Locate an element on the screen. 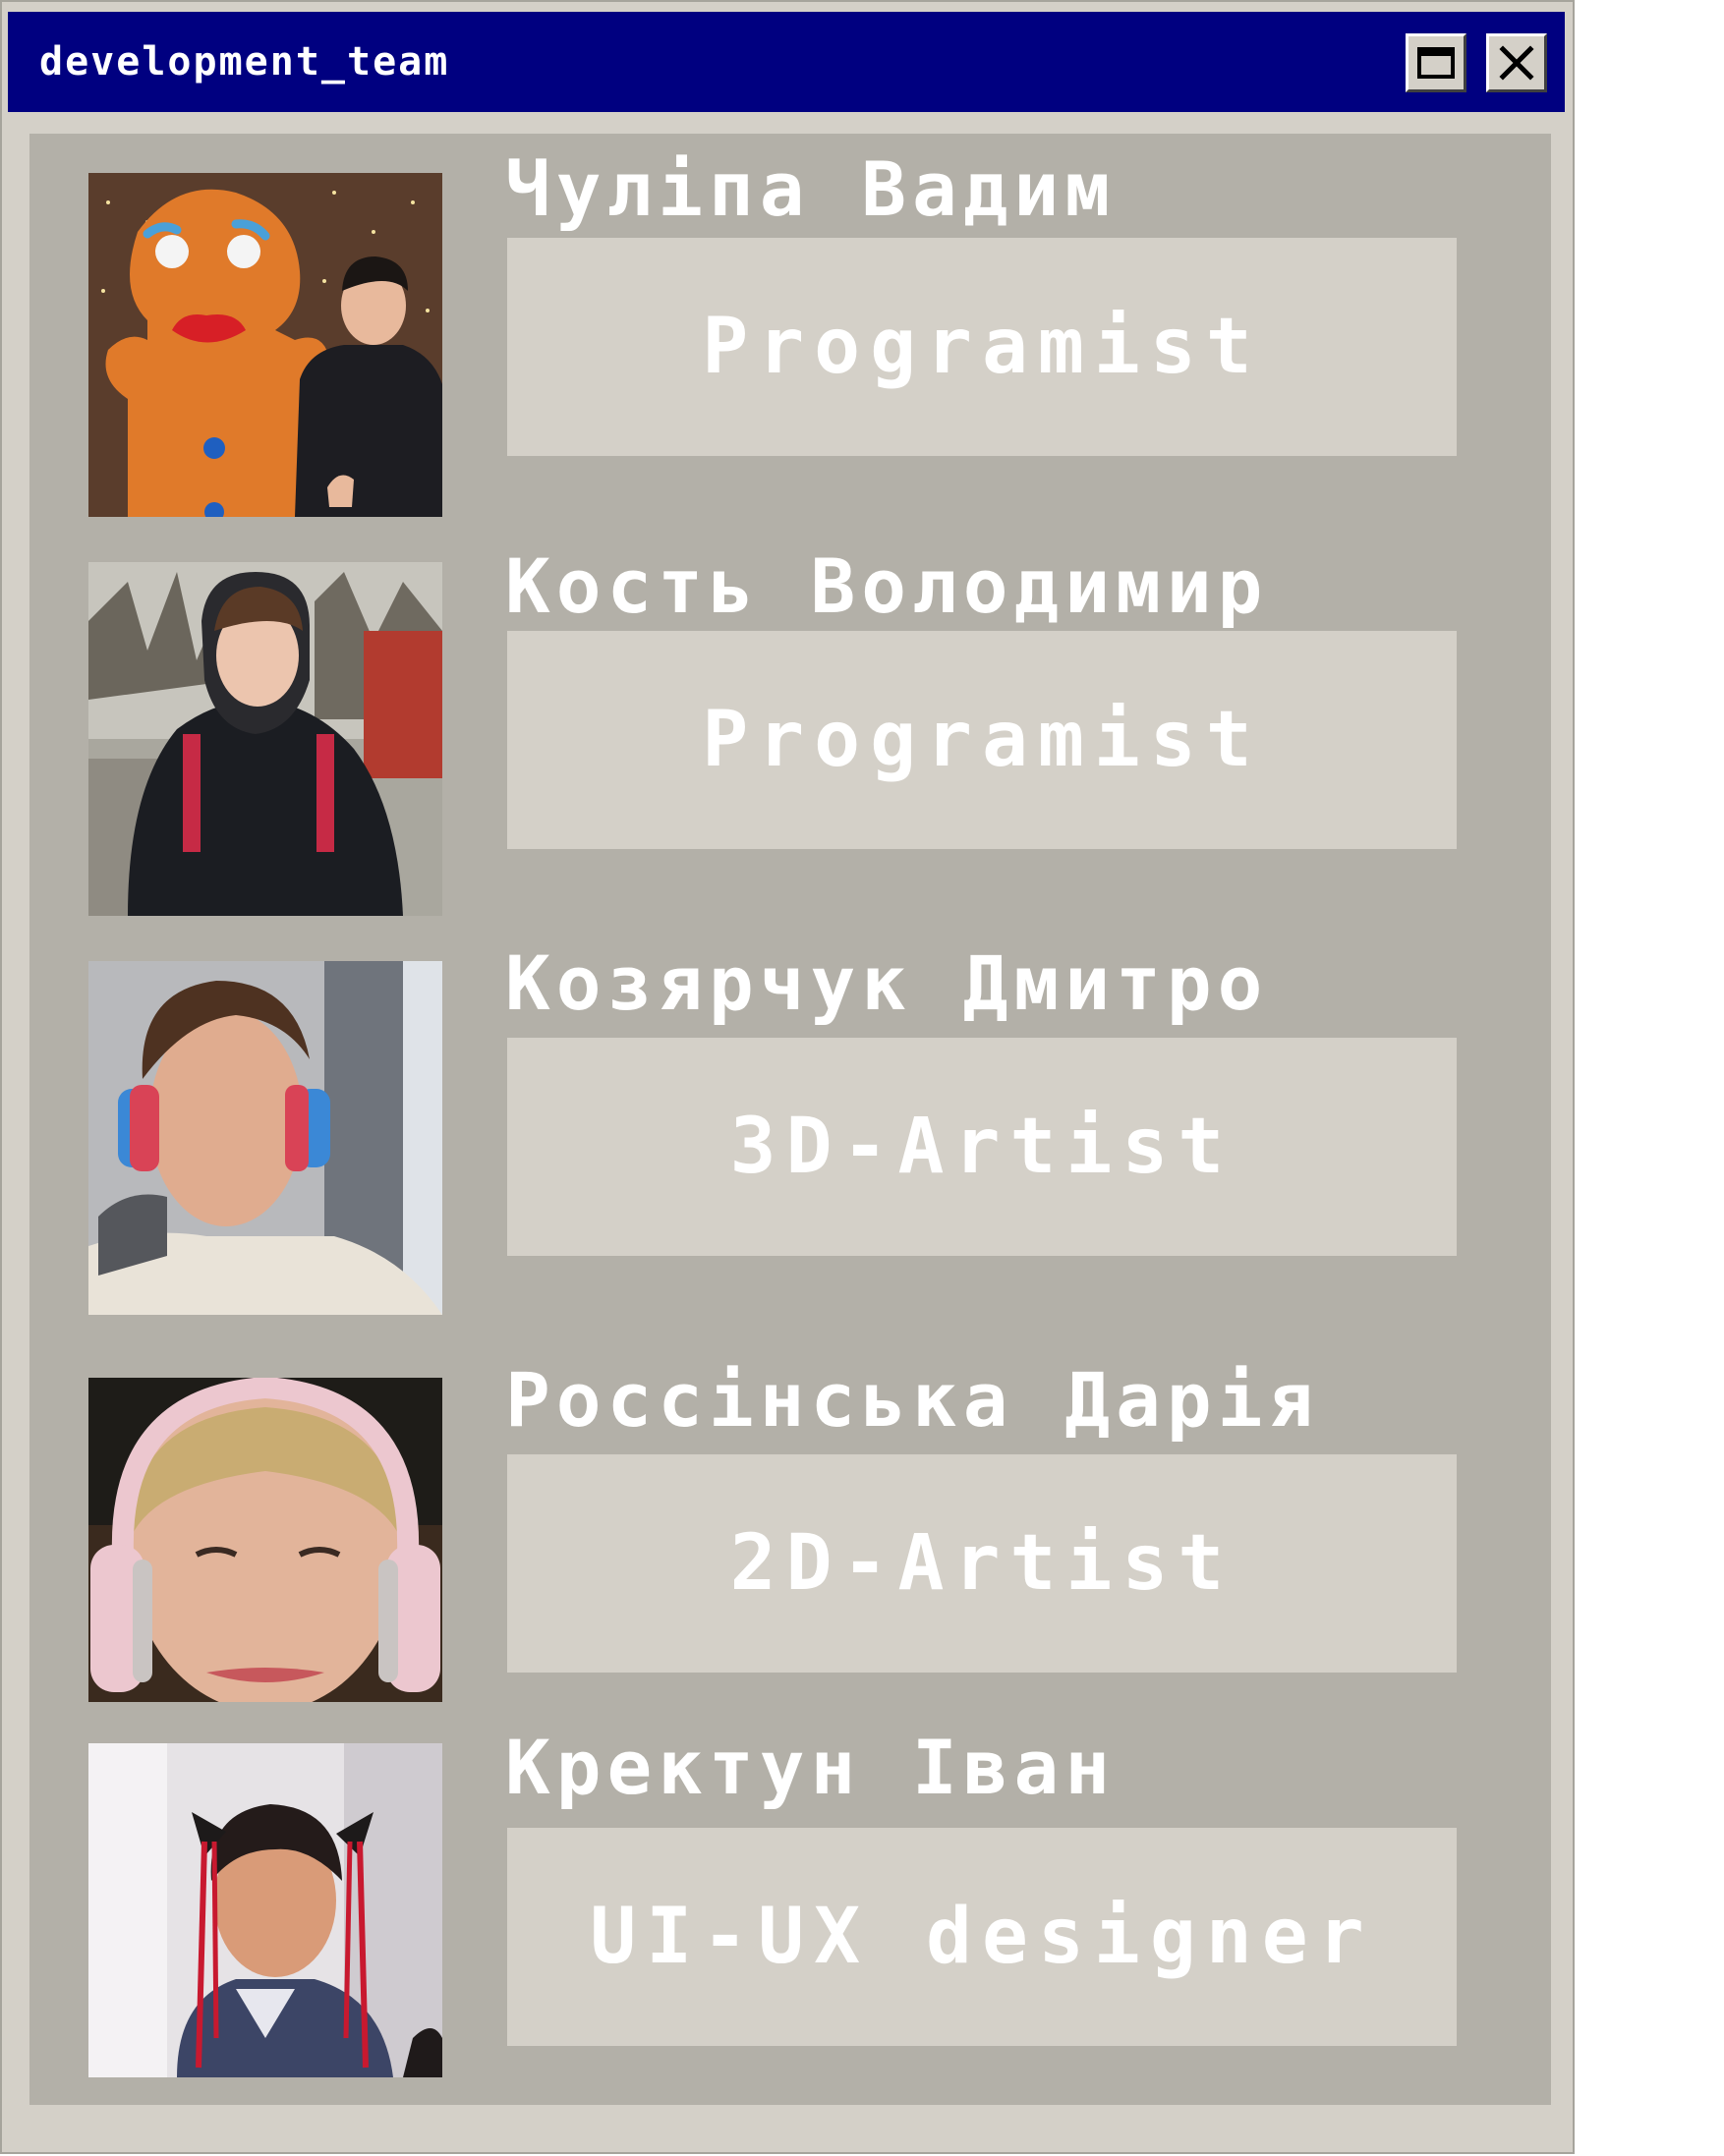 The image size is (1724, 2156). member-role: 2D-Artist is located at coordinates (982, 1563).